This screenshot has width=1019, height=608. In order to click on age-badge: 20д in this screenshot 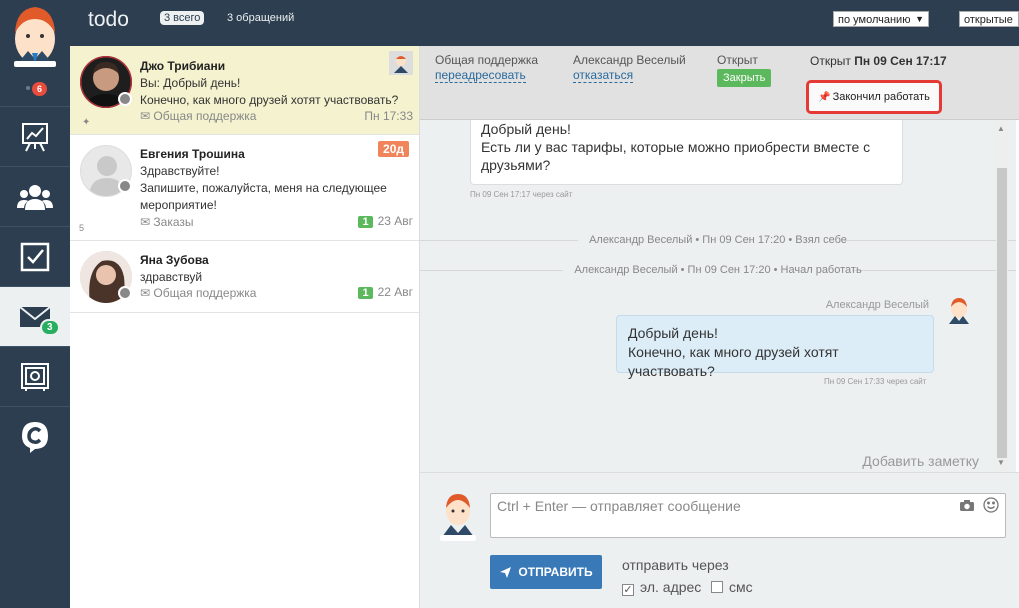, I will do `click(393, 149)`.